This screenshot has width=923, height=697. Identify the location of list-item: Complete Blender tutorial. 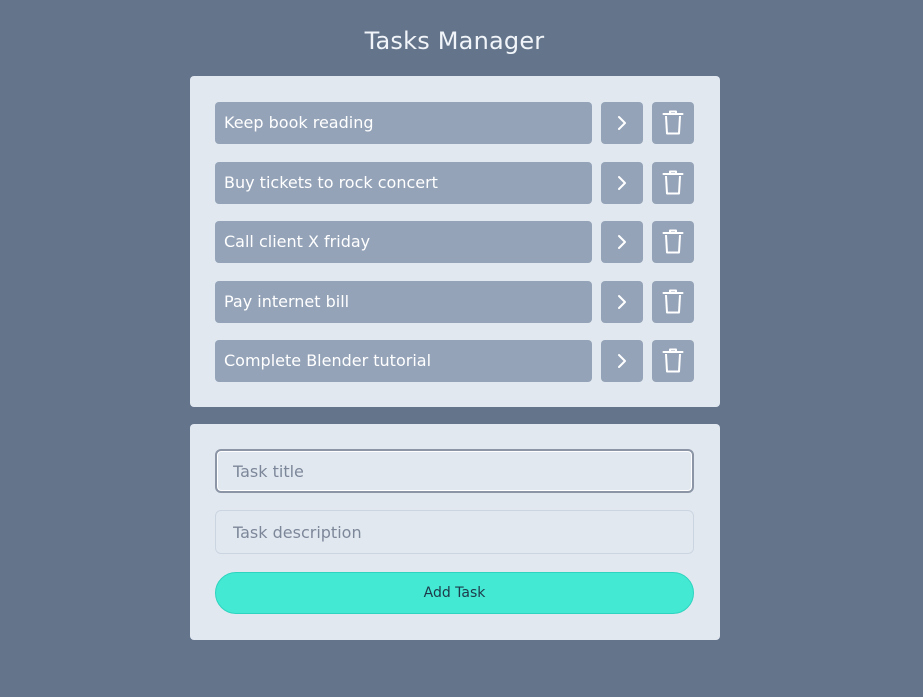
(455, 361).